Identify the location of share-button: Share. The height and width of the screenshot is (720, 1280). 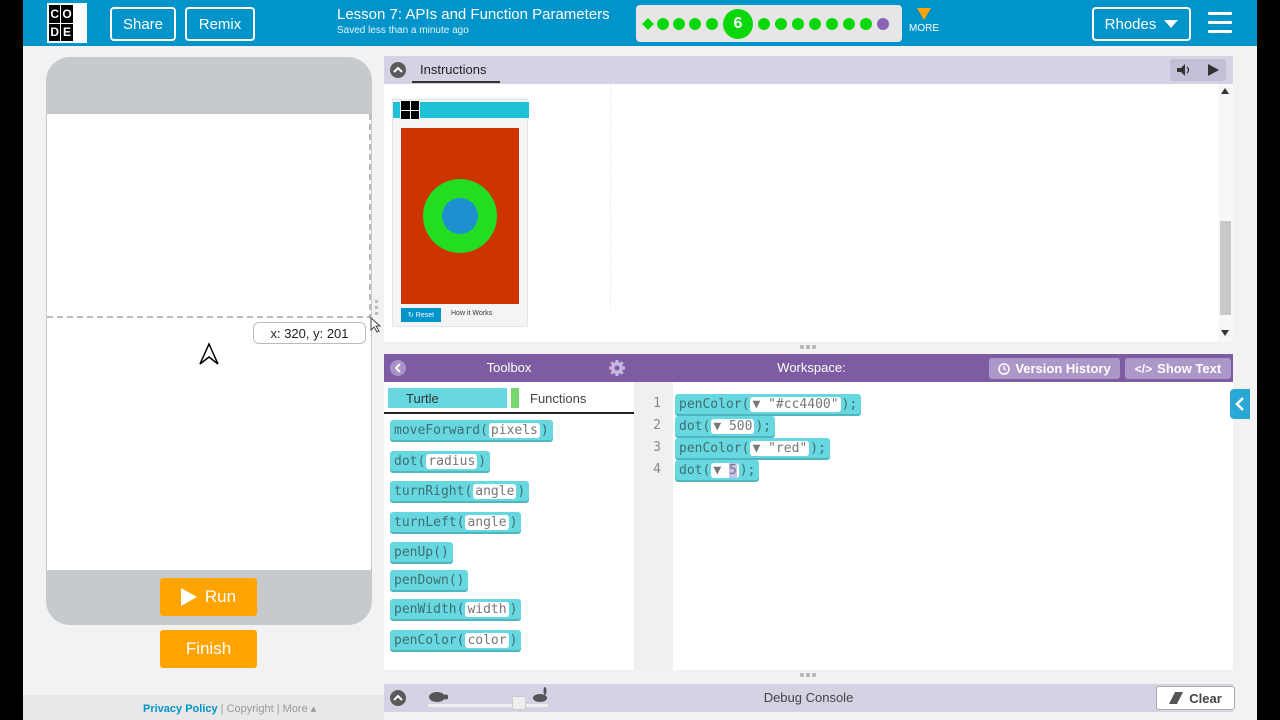
(143, 24).